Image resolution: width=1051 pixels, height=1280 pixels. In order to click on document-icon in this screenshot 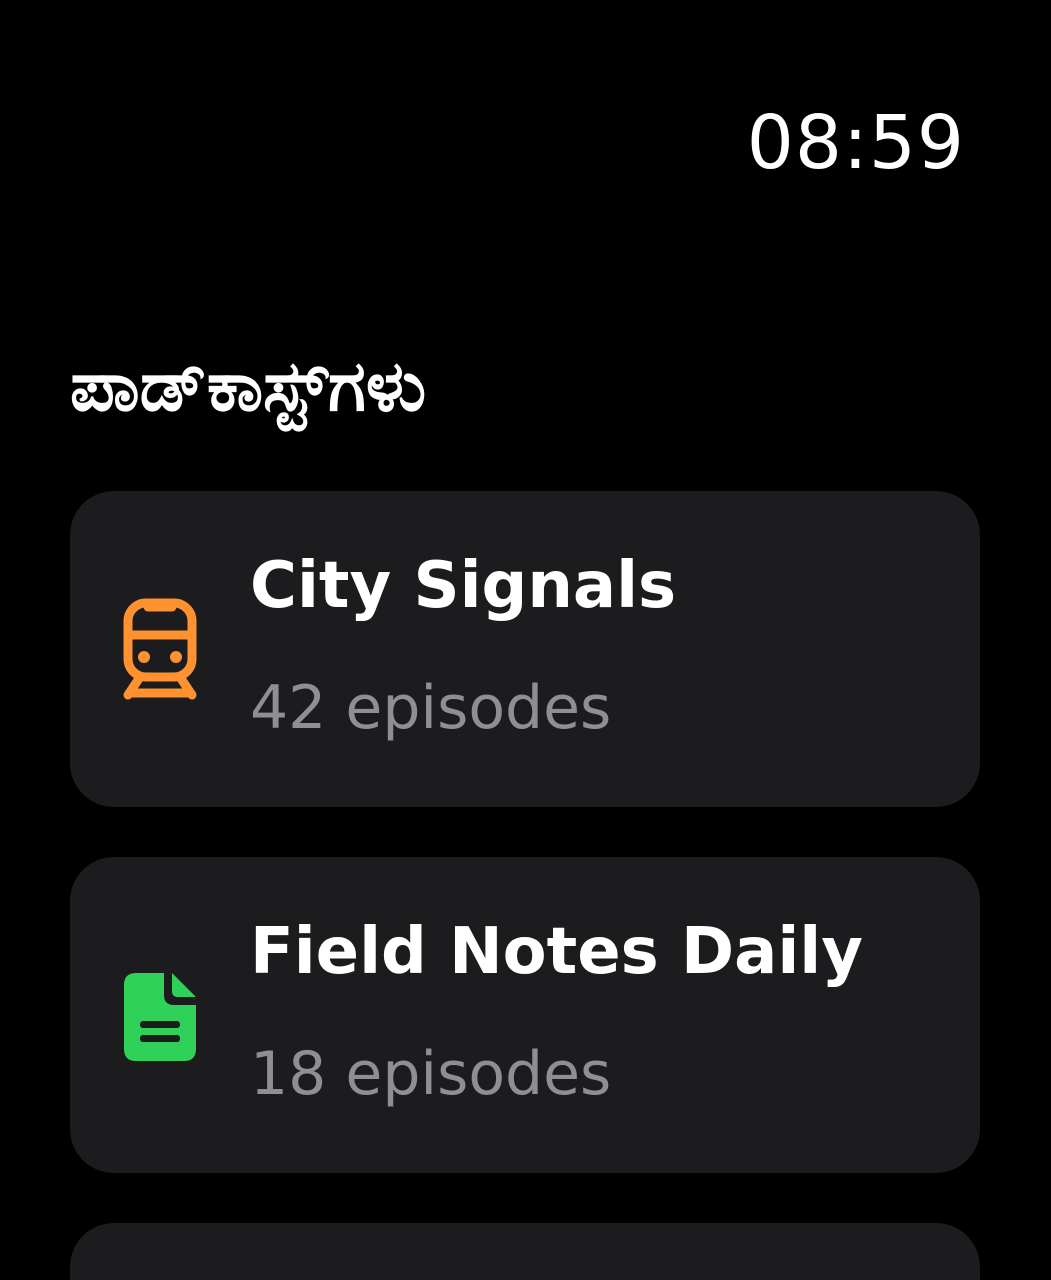, I will do `click(167, 1015)`.